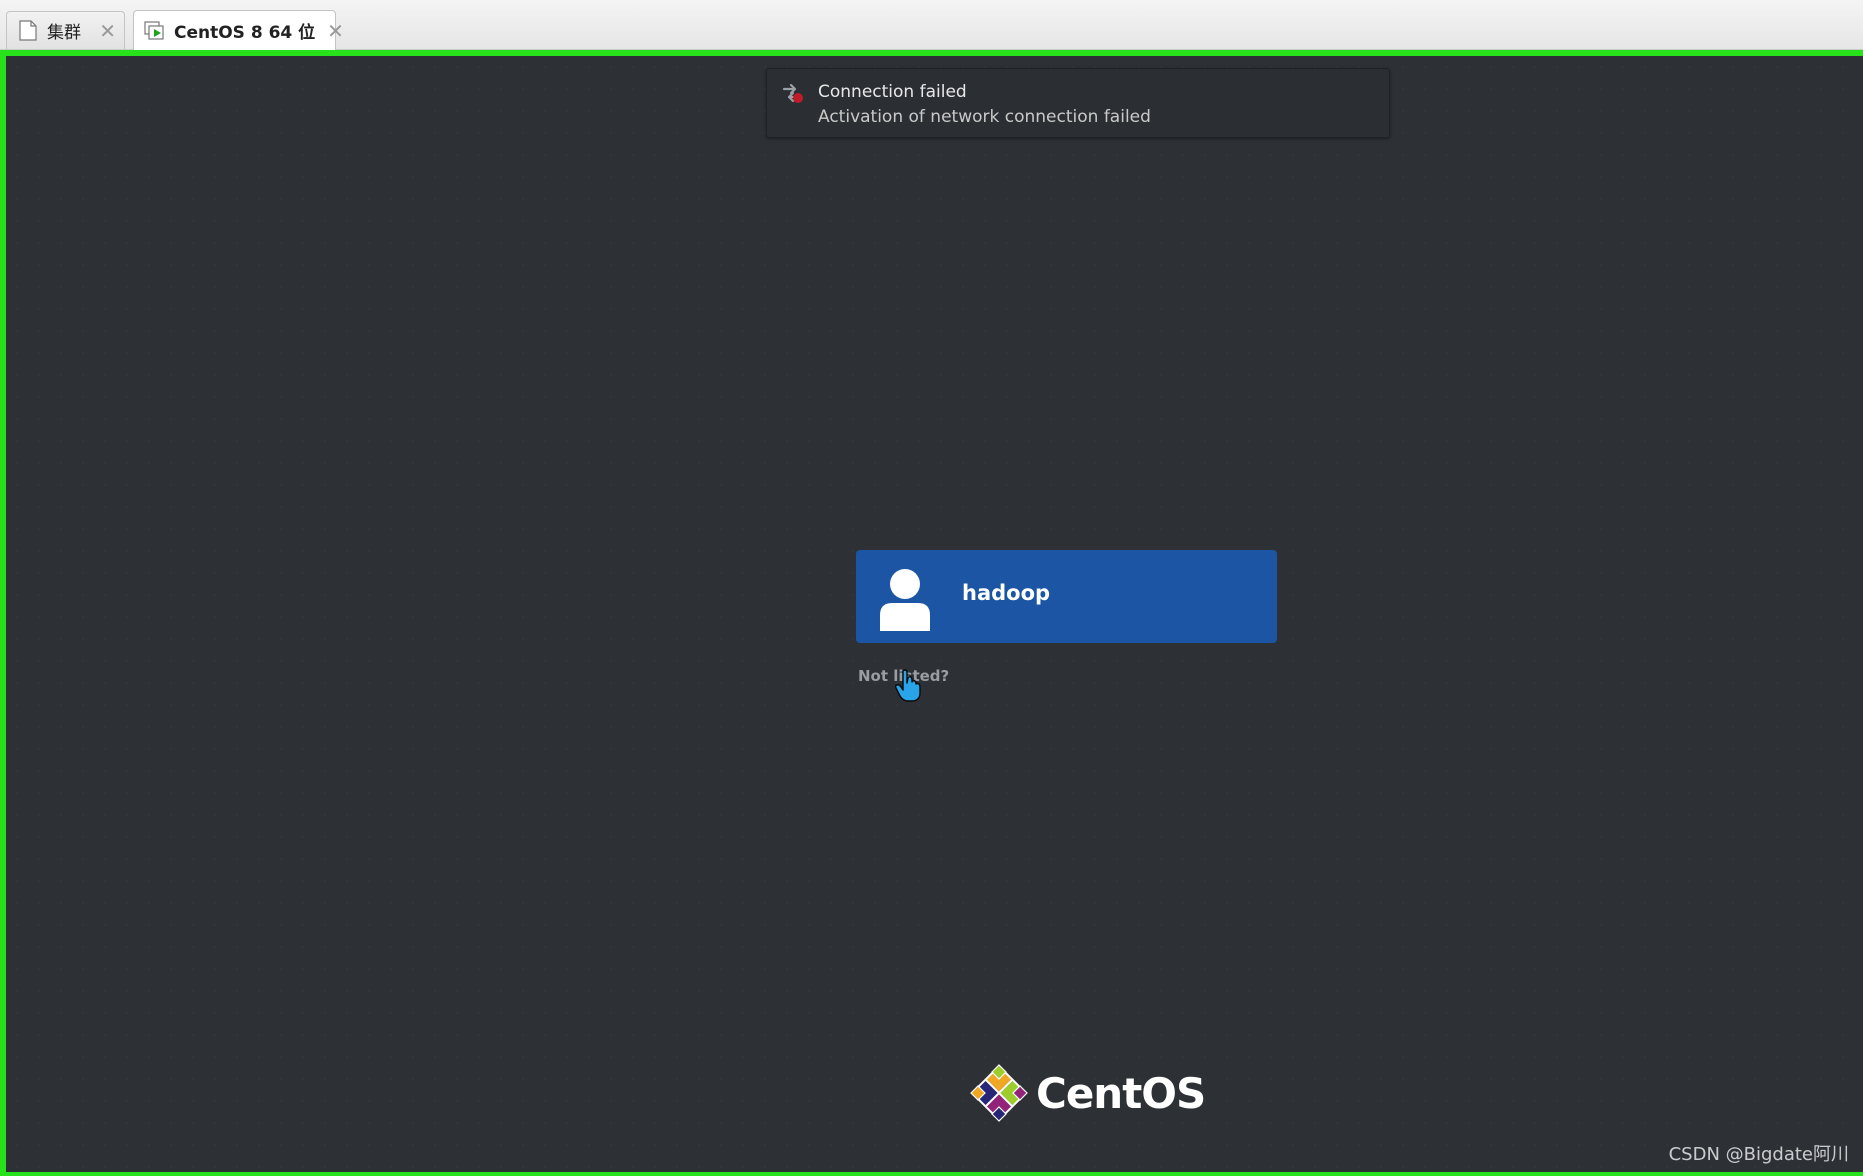 This screenshot has height=1176, width=1863. I want to click on tab-bar: 集群 ✕ CentOS 8 64 位 ✕, so click(931, 25).